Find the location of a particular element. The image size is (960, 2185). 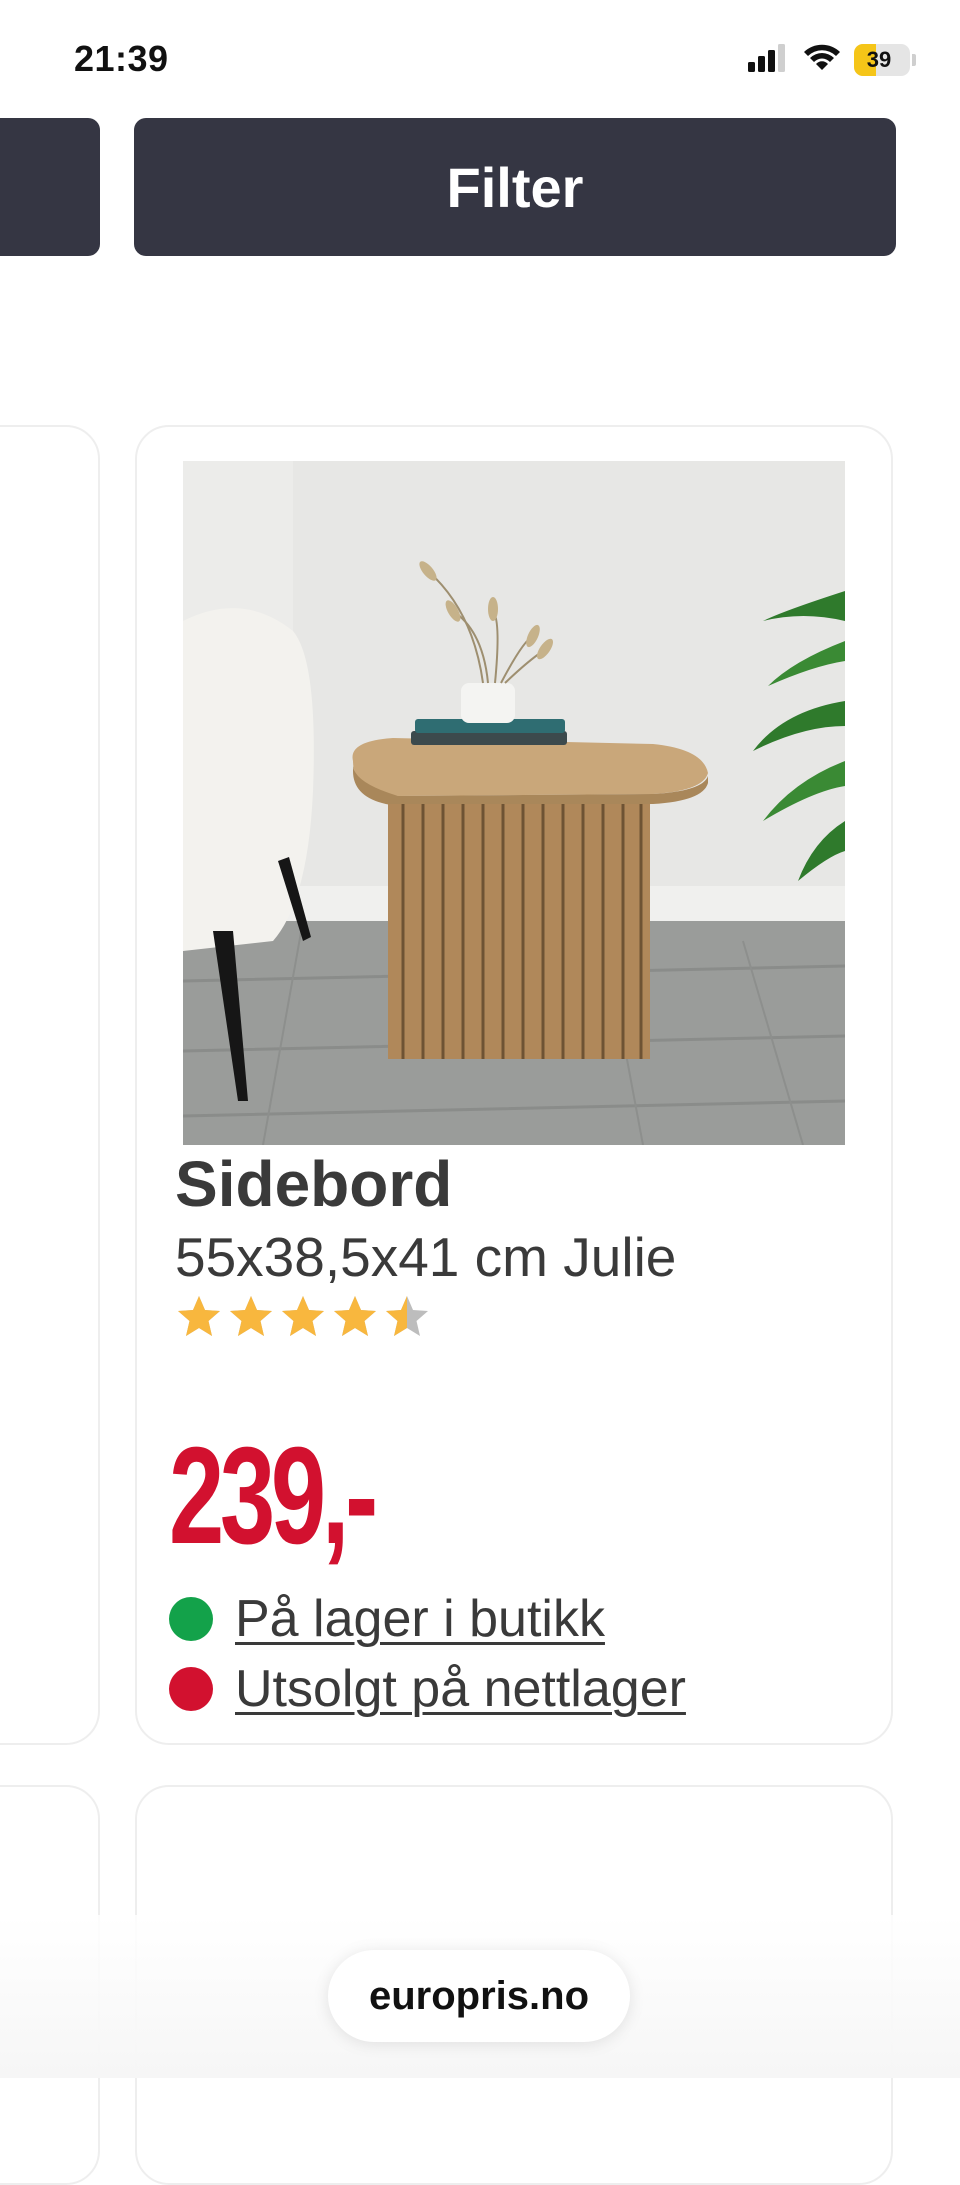

product-card-partial is located at coordinates (50, 1085).